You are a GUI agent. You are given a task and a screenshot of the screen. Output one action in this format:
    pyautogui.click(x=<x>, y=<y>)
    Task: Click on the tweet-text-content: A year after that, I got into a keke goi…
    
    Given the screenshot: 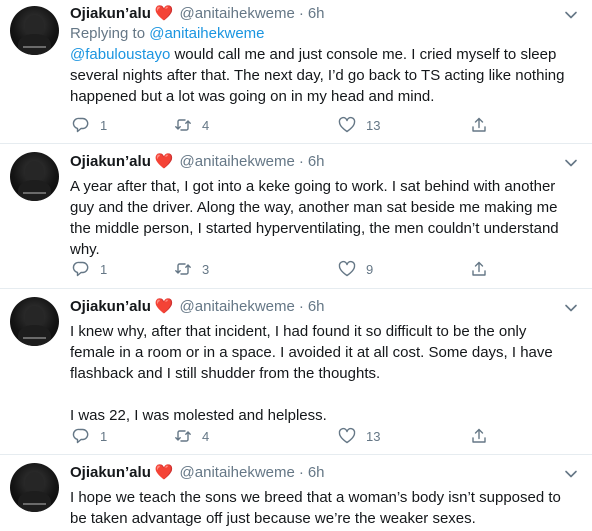 What is the action you would take?
    pyautogui.click(x=314, y=218)
    